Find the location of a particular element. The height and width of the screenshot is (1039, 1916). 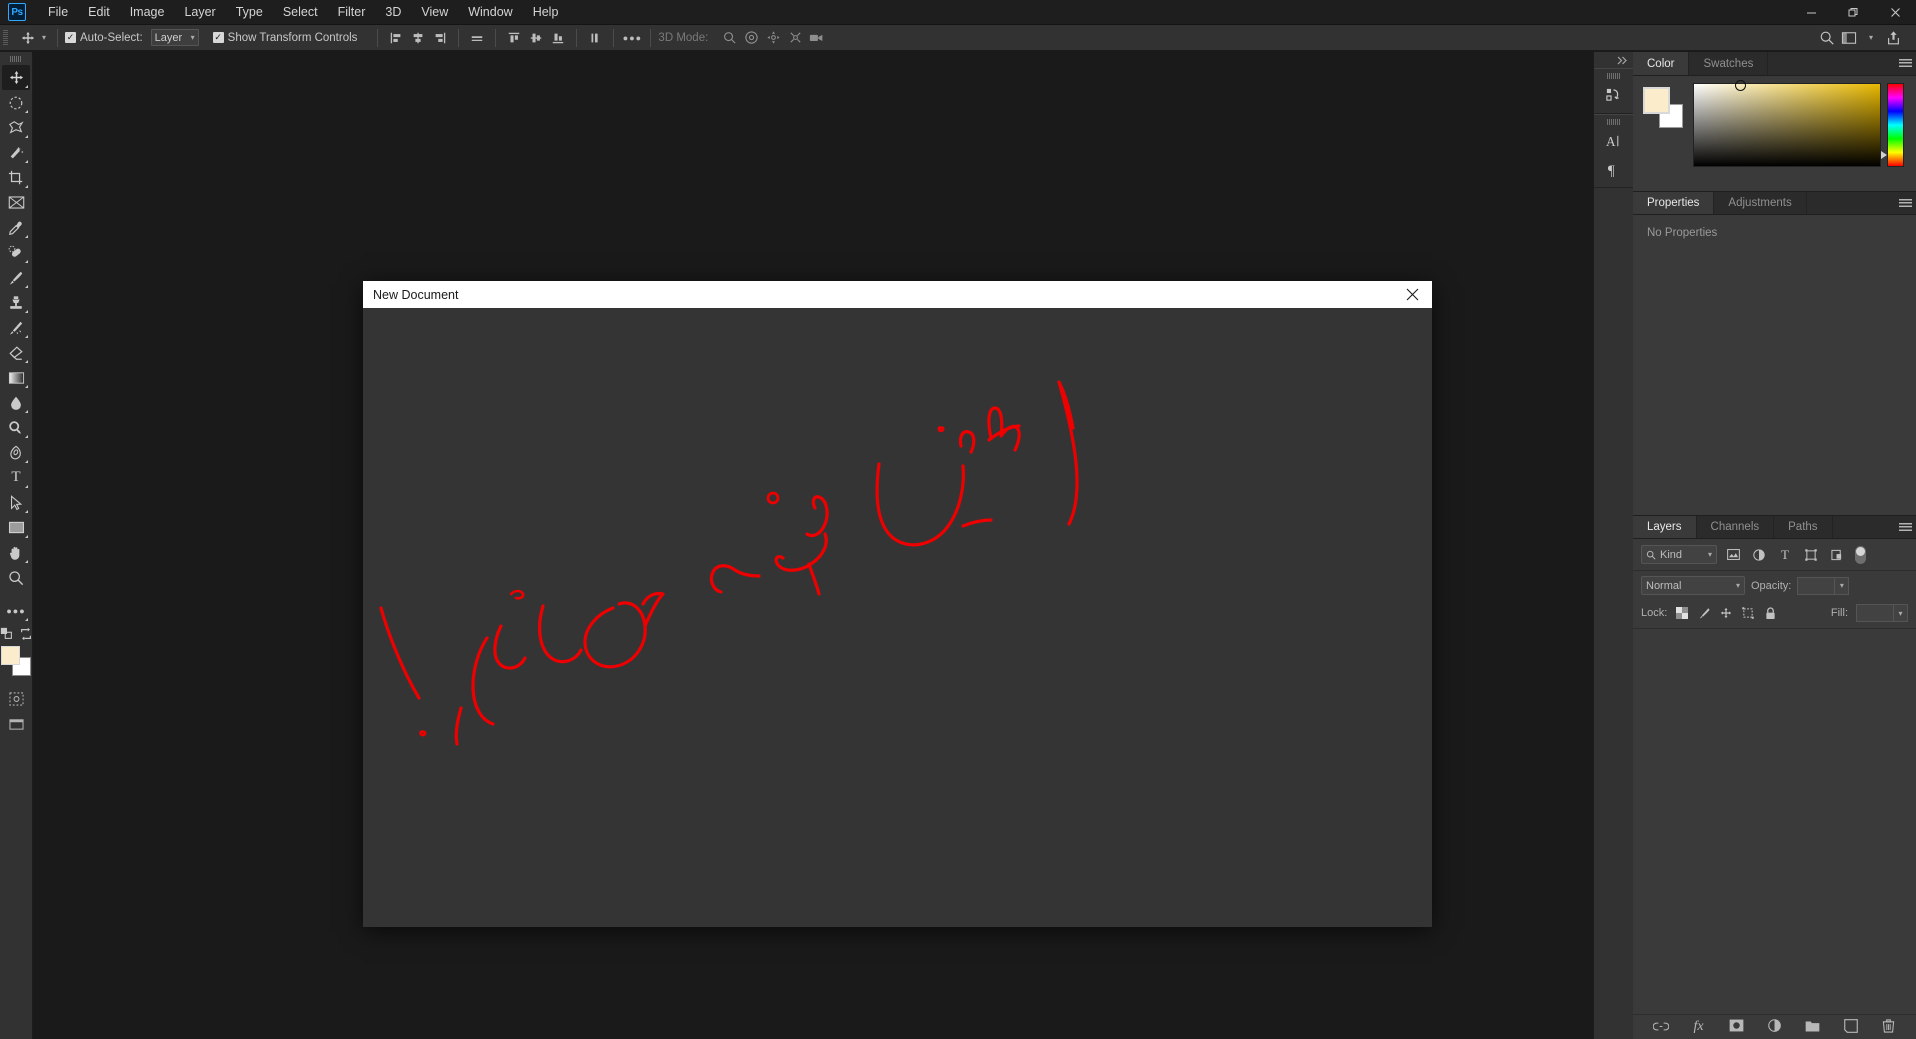

menu-window: Window is located at coordinates (490, 12).